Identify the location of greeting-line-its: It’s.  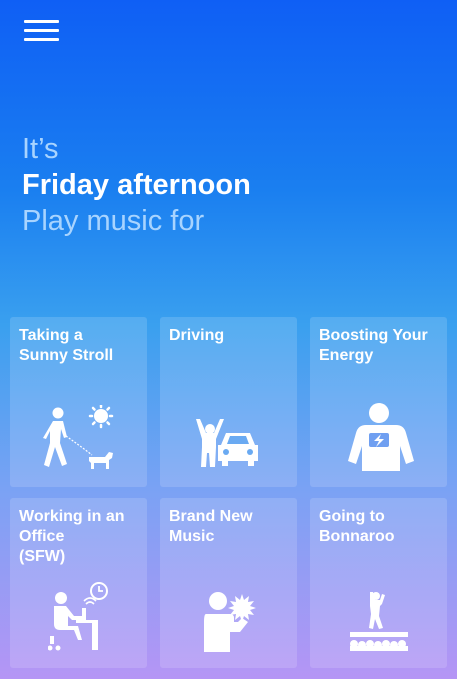
(40, 149).